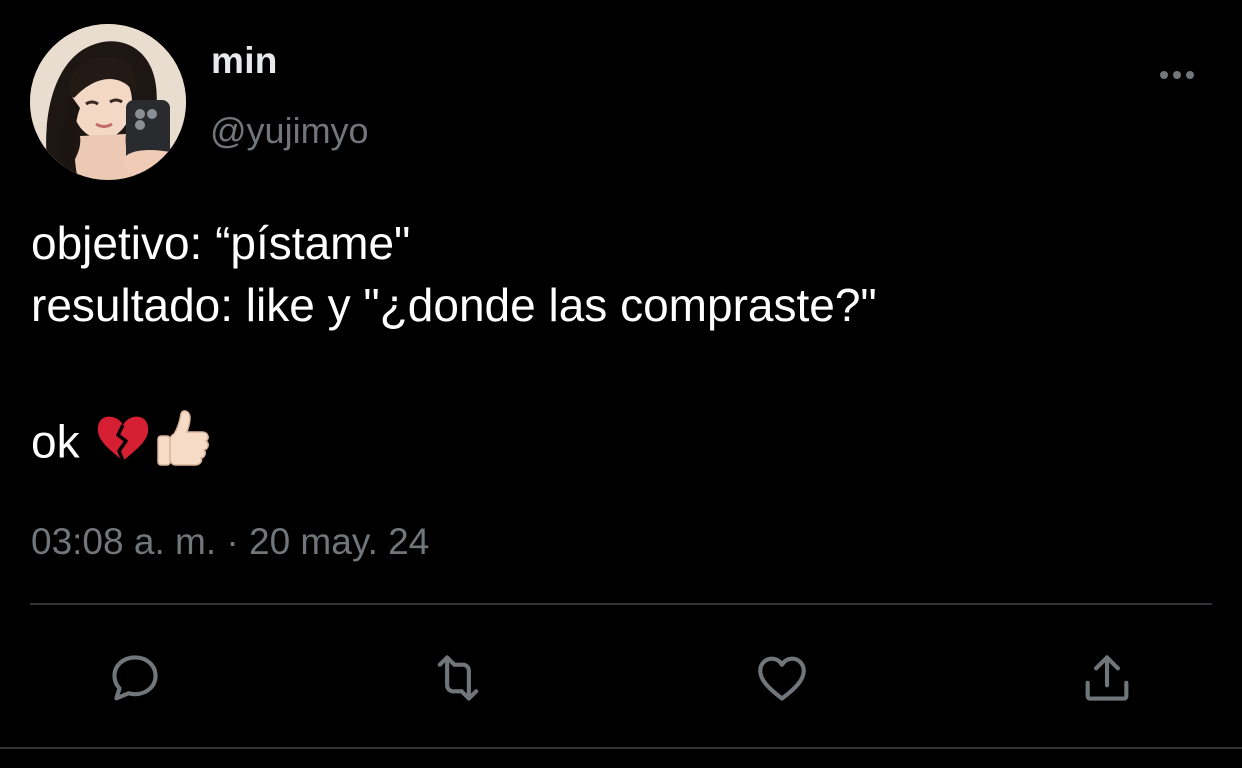 The width and height of the screenshot is (1242, 768). I want to click on like-button, so click(782, 678).